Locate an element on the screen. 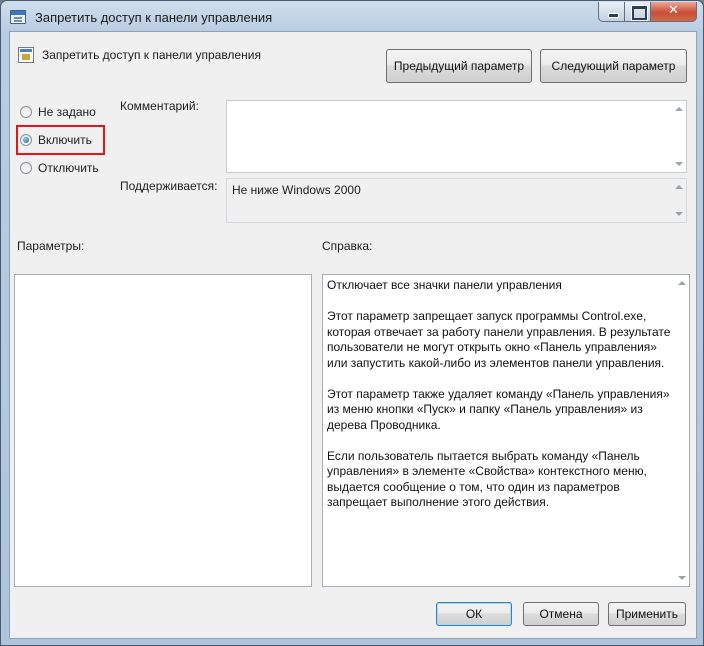  supported-scrollbar is located at coordinates (679, 200).